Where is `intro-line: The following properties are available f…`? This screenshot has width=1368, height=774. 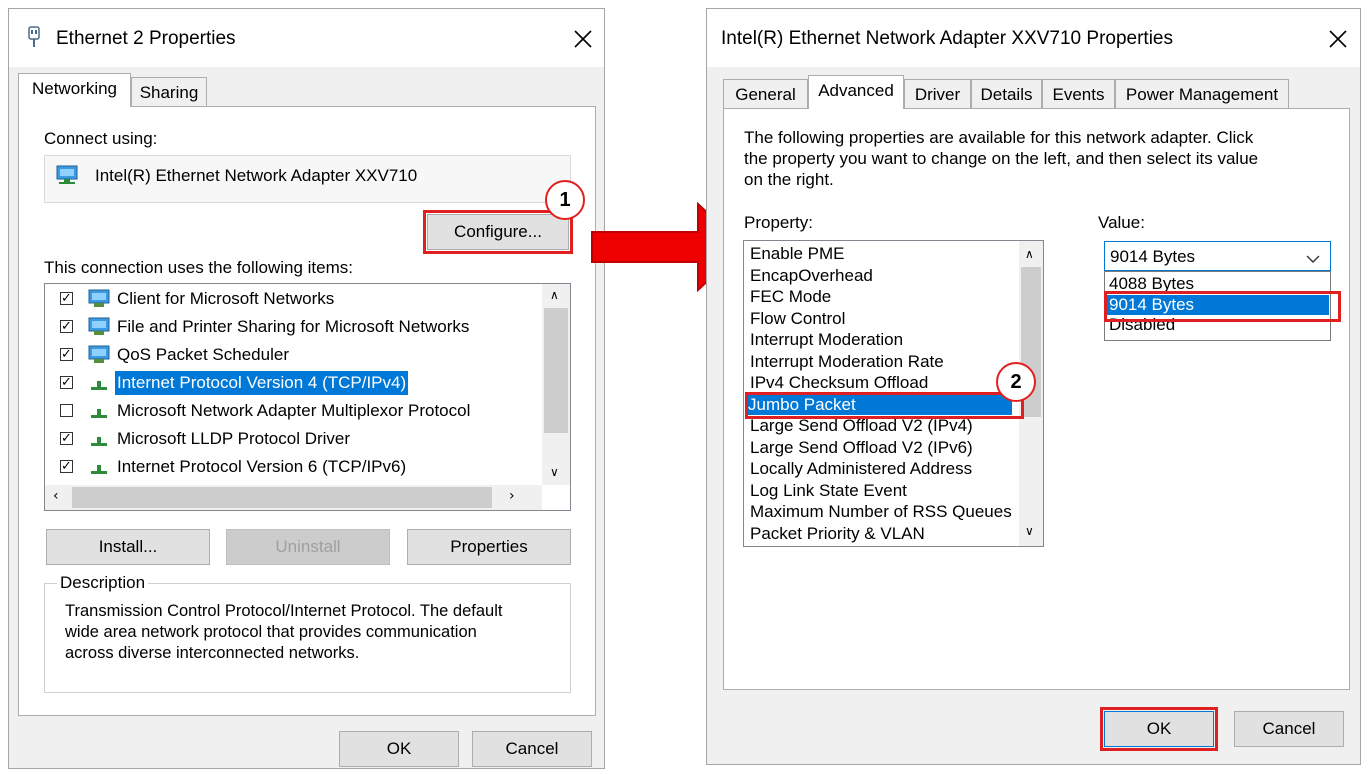
intro-line: The following properties are available f… is located at coordinates (999, 137).